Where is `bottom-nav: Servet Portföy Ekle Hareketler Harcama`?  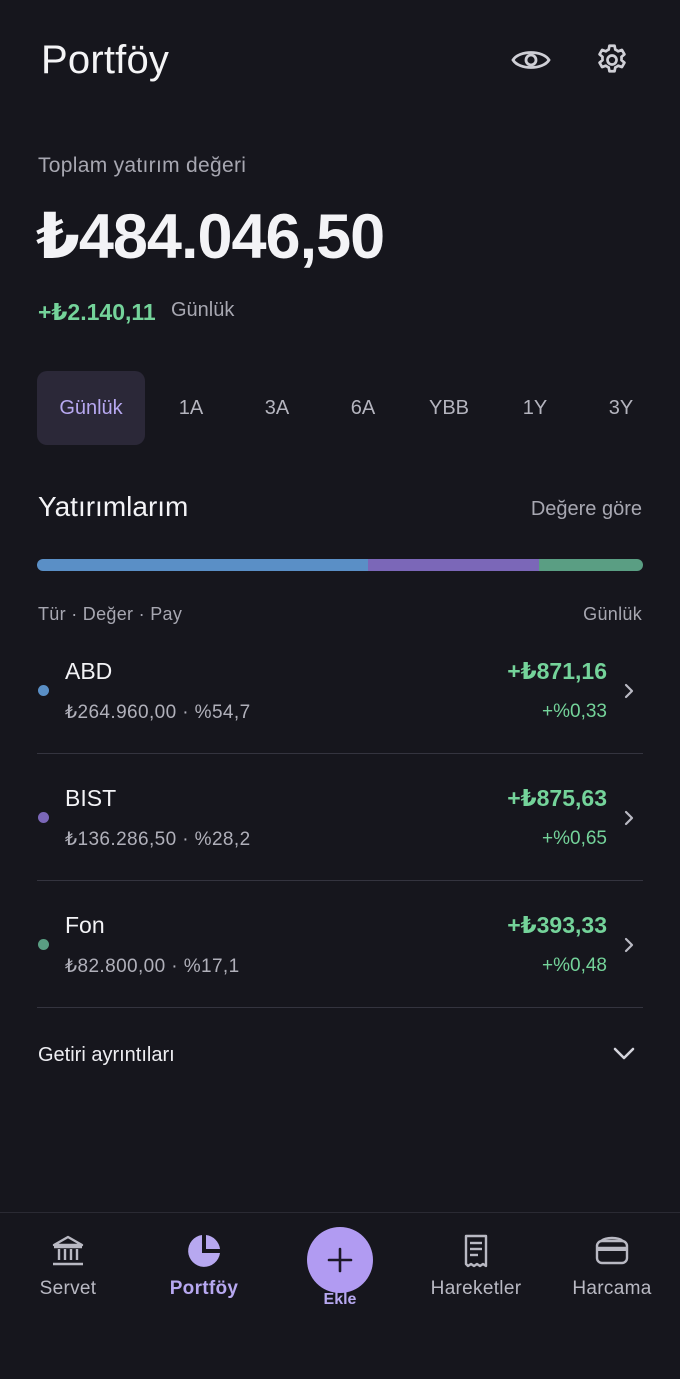
bottom-nav: Servet Portföy Ekle Hareketler Harcama is located at coordinates (340, 1295).